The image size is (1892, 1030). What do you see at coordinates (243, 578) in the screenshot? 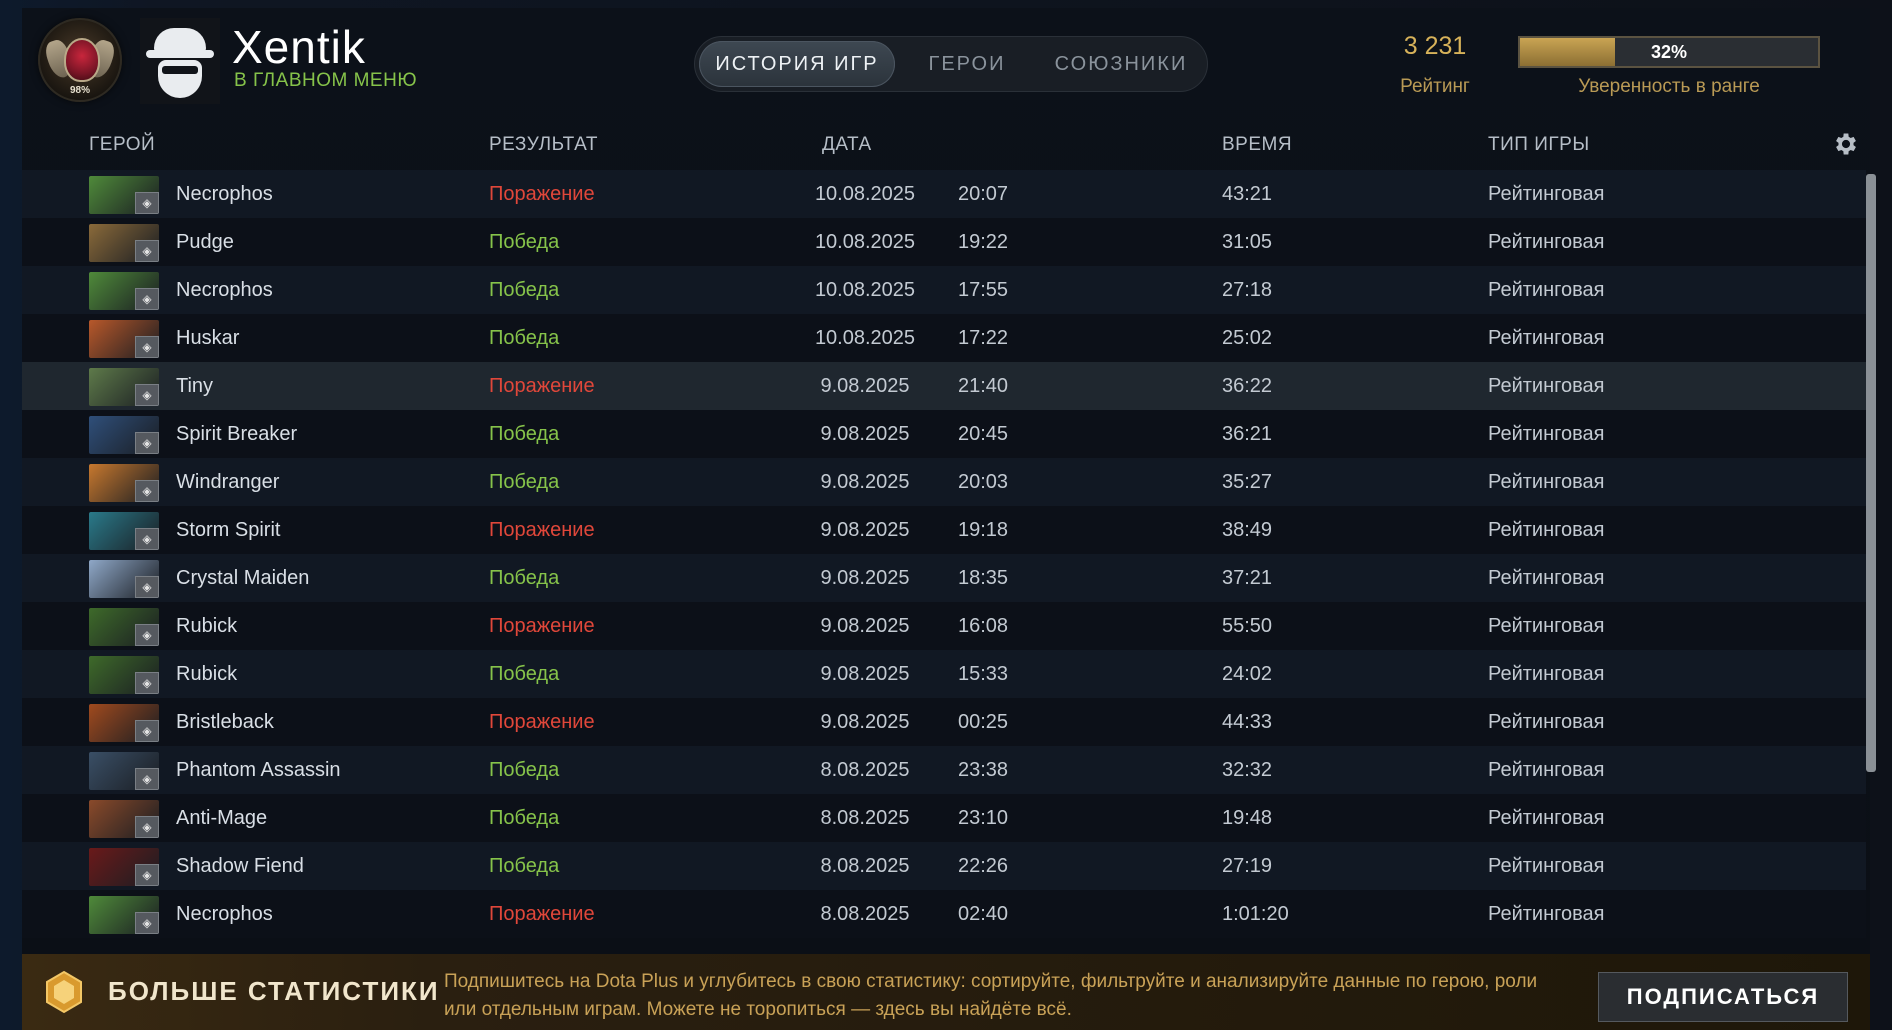
I see `hero-name: Crystal Maiden` at bounding box center [243, 578].